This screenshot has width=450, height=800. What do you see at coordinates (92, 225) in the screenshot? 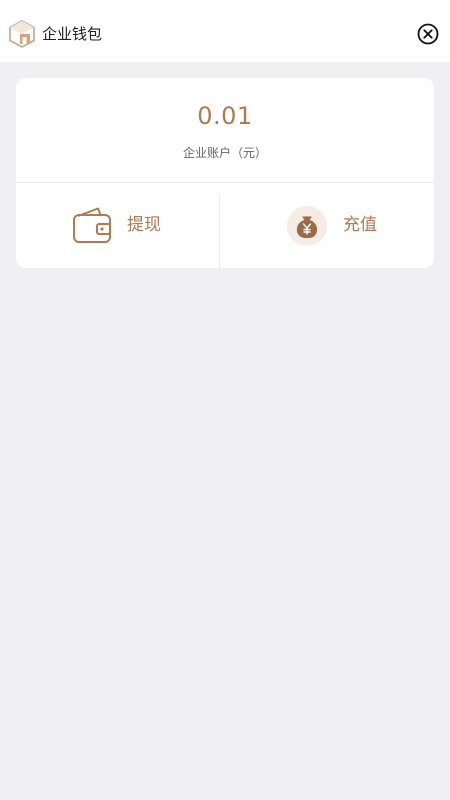
I see `wallet-icon` at bounding box center [92, 225].